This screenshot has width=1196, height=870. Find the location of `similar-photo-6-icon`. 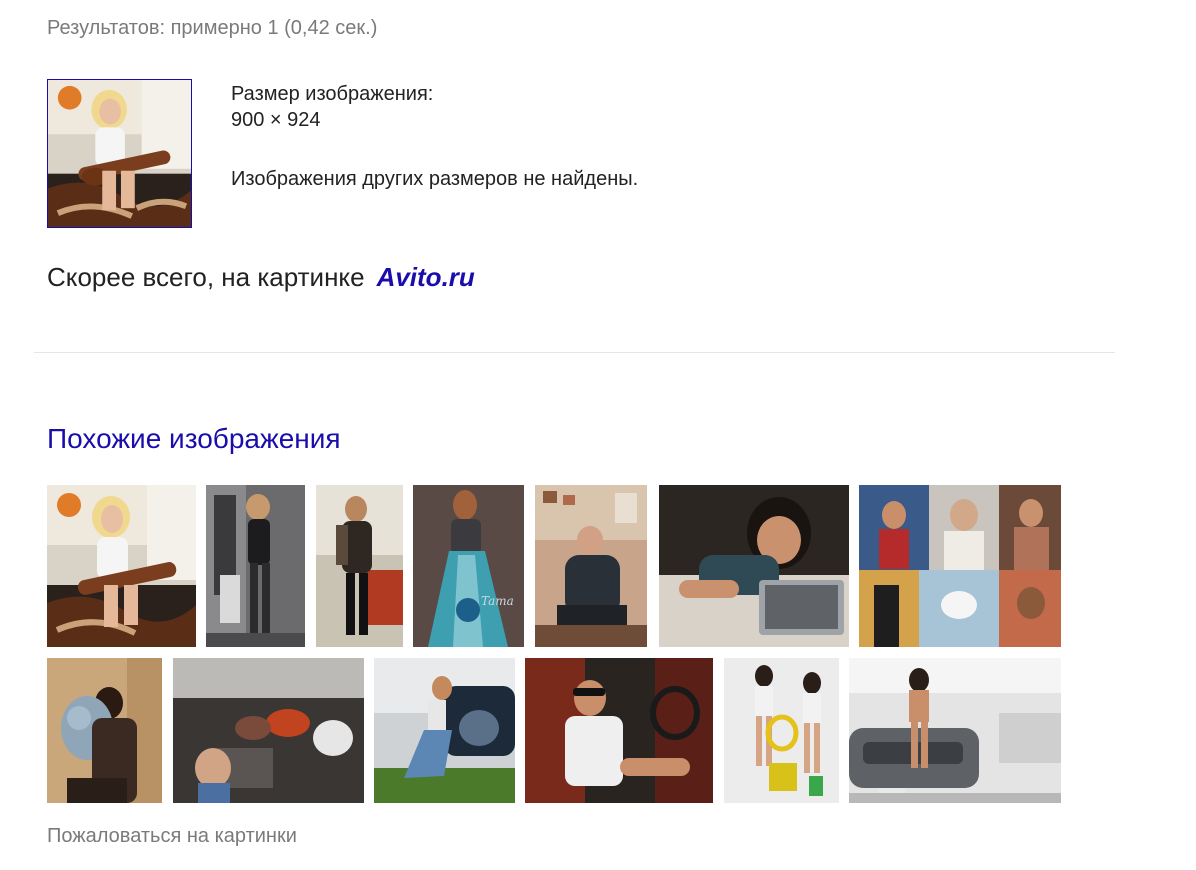

similar-photo-6-icon is located at coordinates (754, 566).